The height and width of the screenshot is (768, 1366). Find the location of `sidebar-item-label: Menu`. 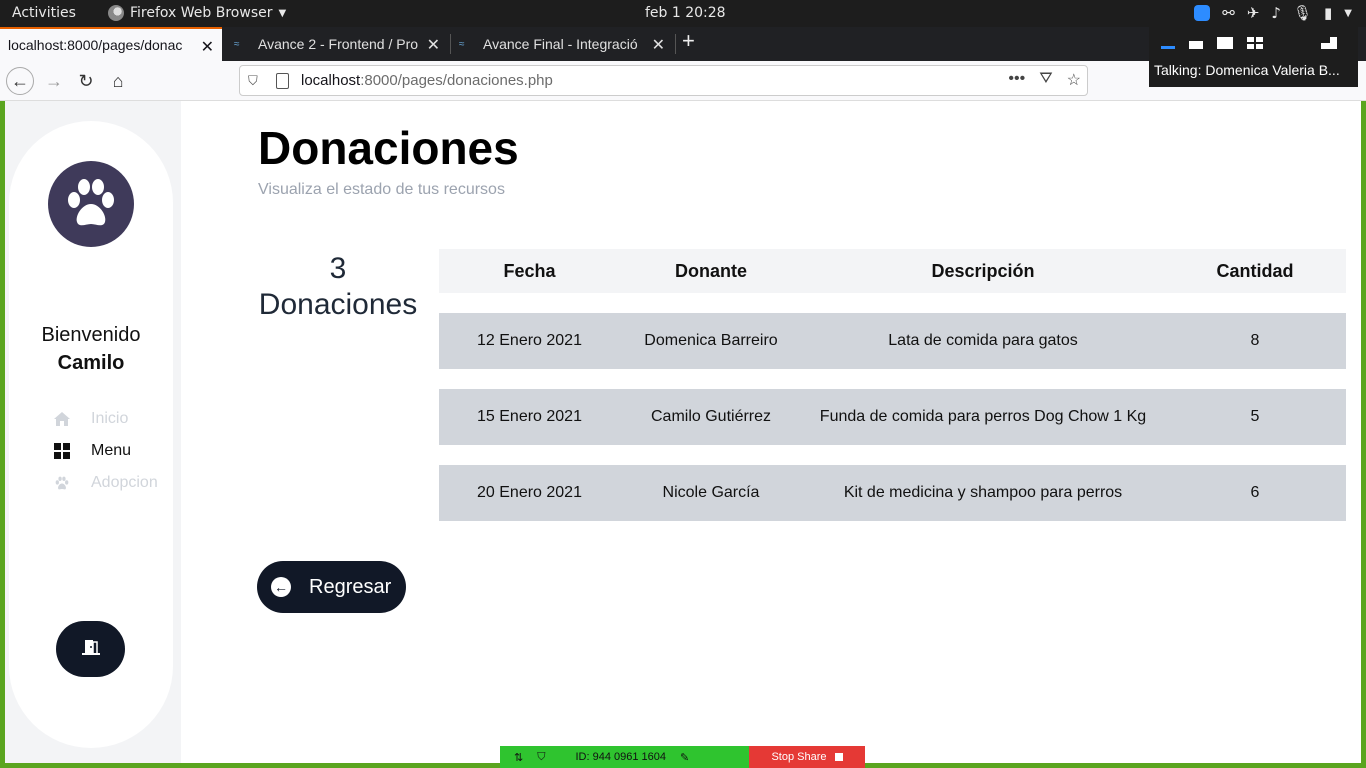

sidebar-item-label: Menu is located at coordinates (111, 450).